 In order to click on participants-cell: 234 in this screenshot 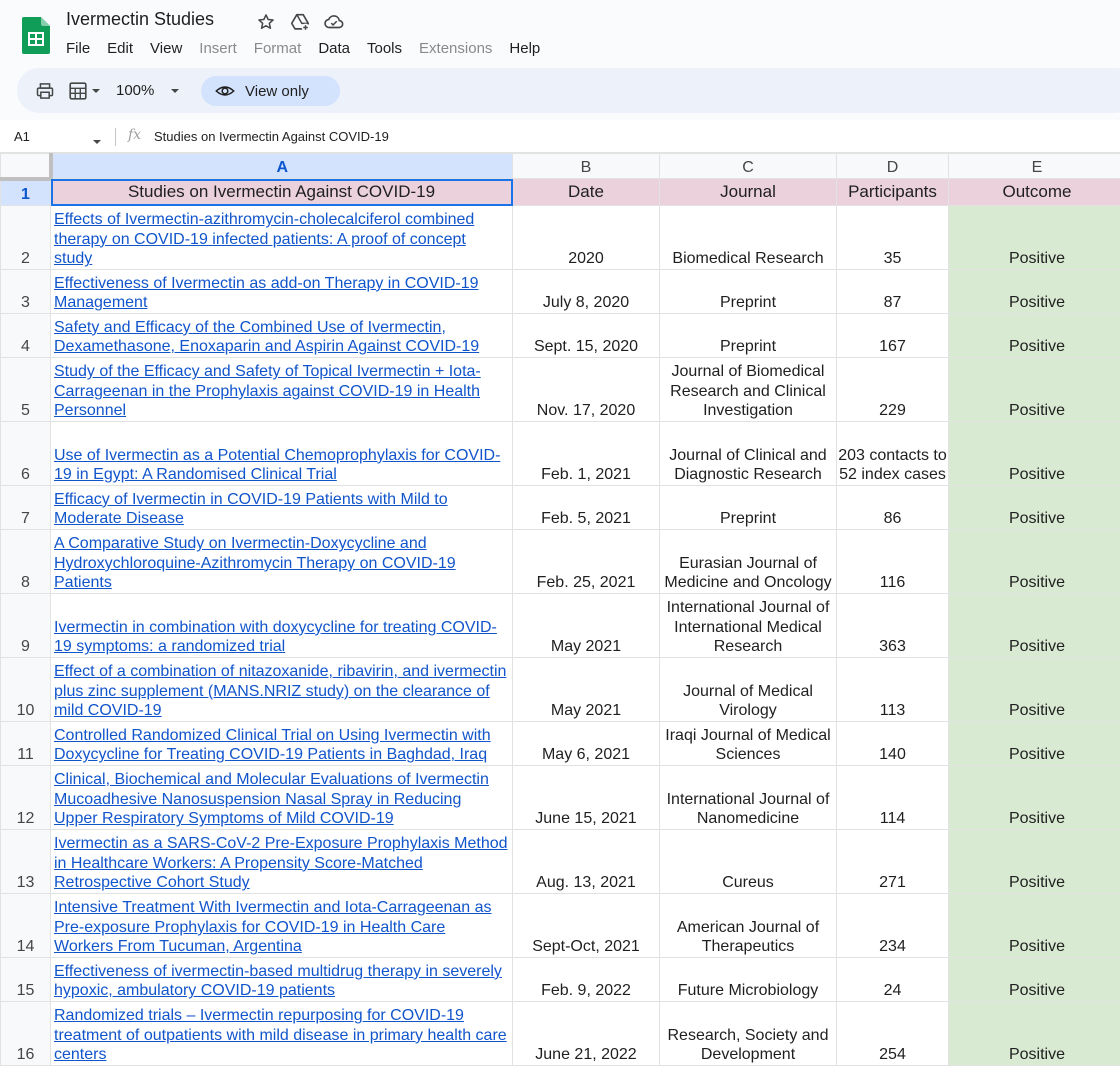, I will do `click(892, 925)`.